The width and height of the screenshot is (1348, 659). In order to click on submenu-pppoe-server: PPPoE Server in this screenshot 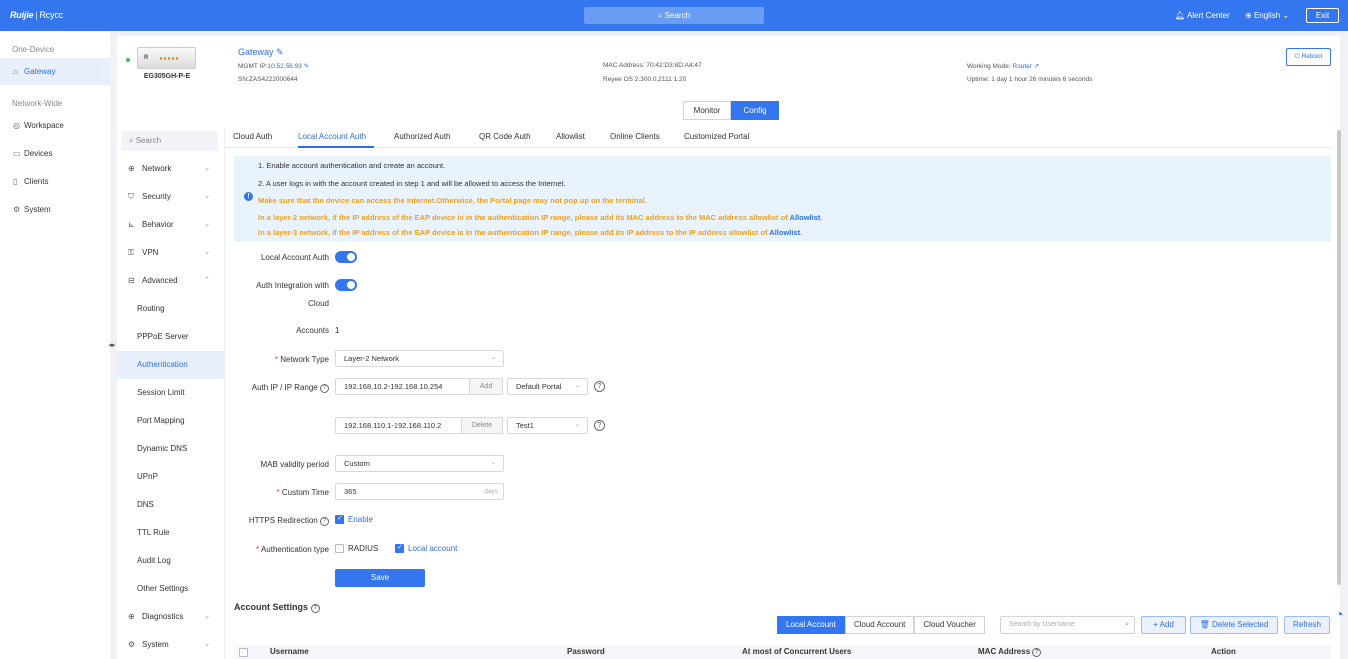, I will do `click(170, 337)`.